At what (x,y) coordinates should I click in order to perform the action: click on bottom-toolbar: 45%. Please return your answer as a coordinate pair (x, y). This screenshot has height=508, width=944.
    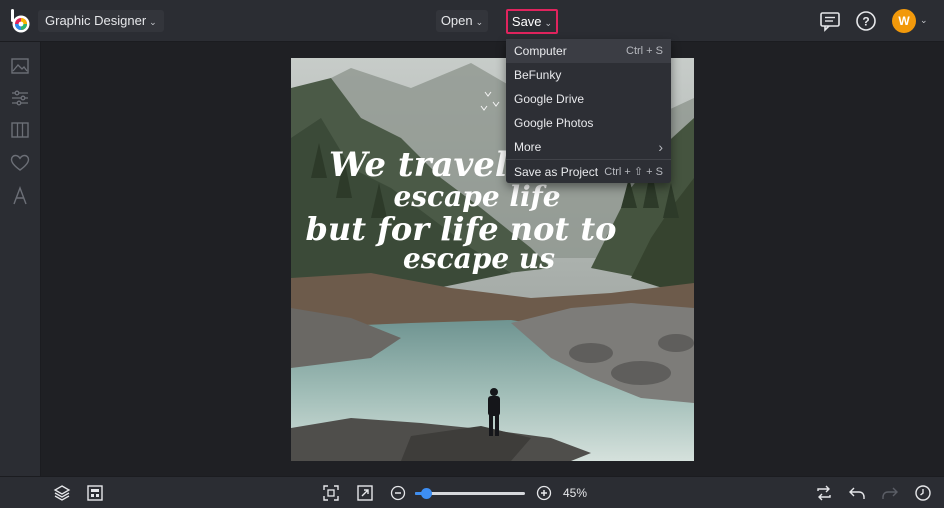
    Looking at the image, I should click on (472, 492).